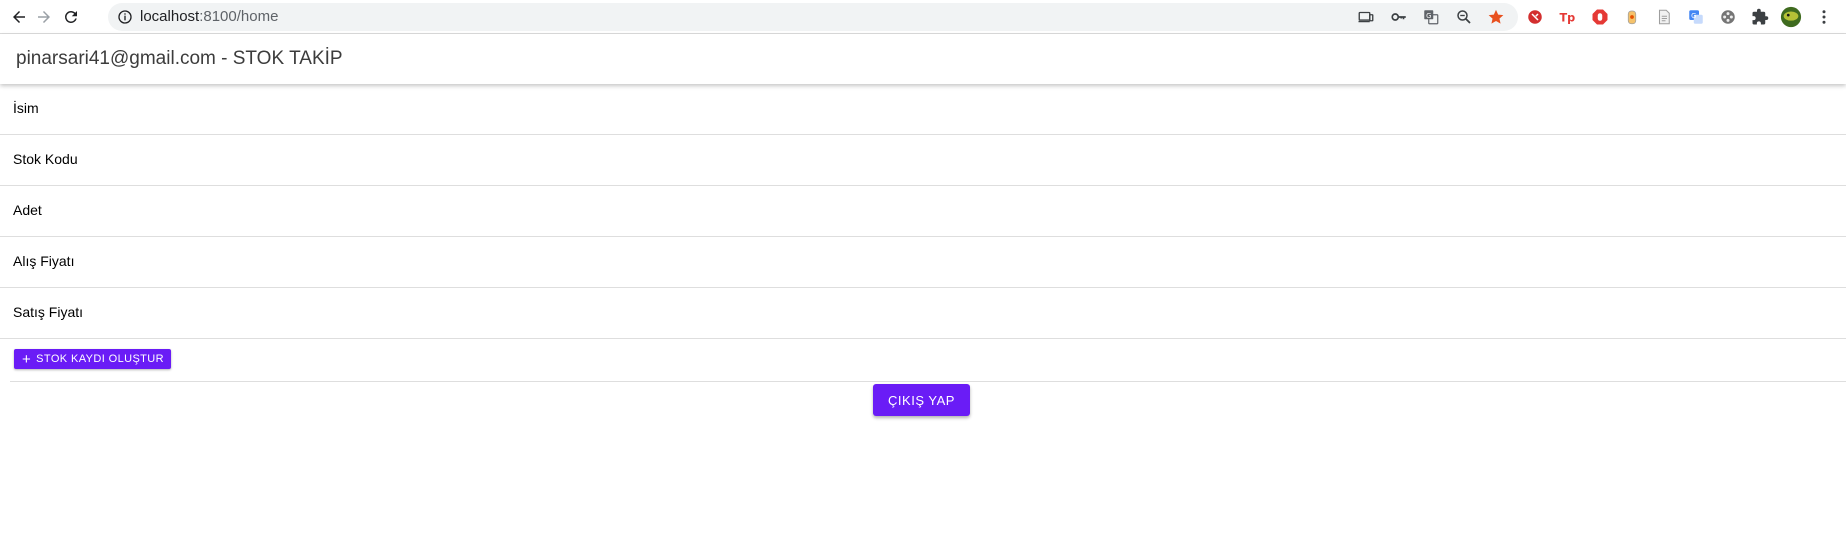 The width and height of the screenshot is (1846, 541). What do you see at coordinates (980, 160) in the screenshot?
I see `stock-code-input` at bounding box center [980, 160].